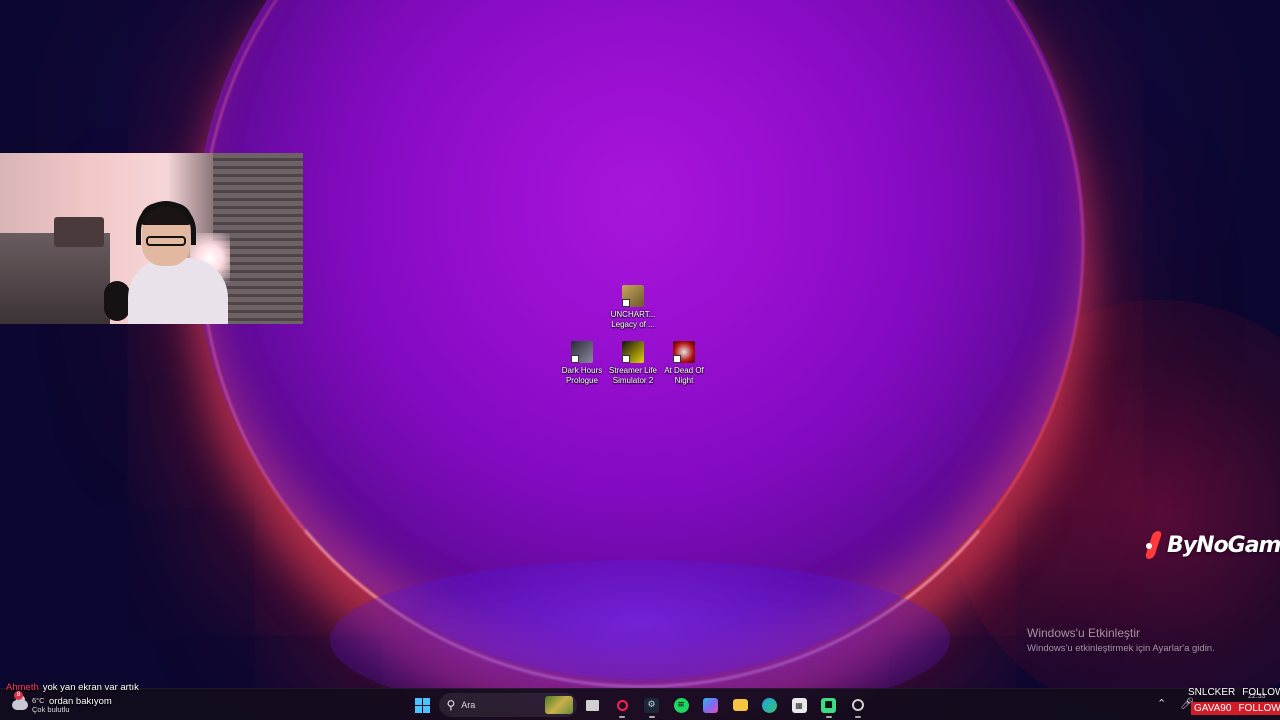 The width and height of the screenshot is (1280, 720). I want to click on webcam-headboard, so click(79, 232).